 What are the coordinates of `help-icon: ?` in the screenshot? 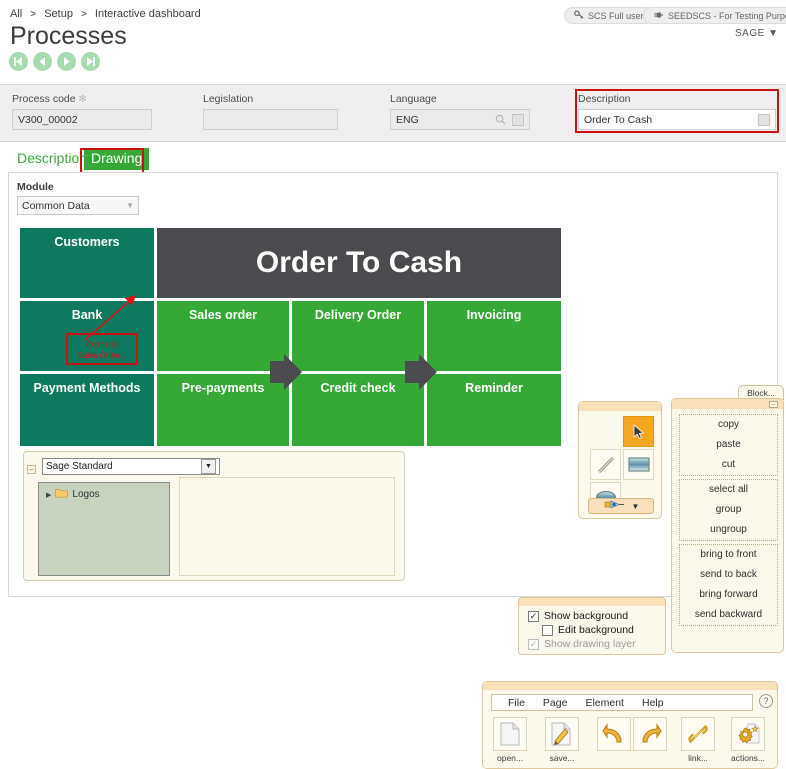 It's located at (766, 701).